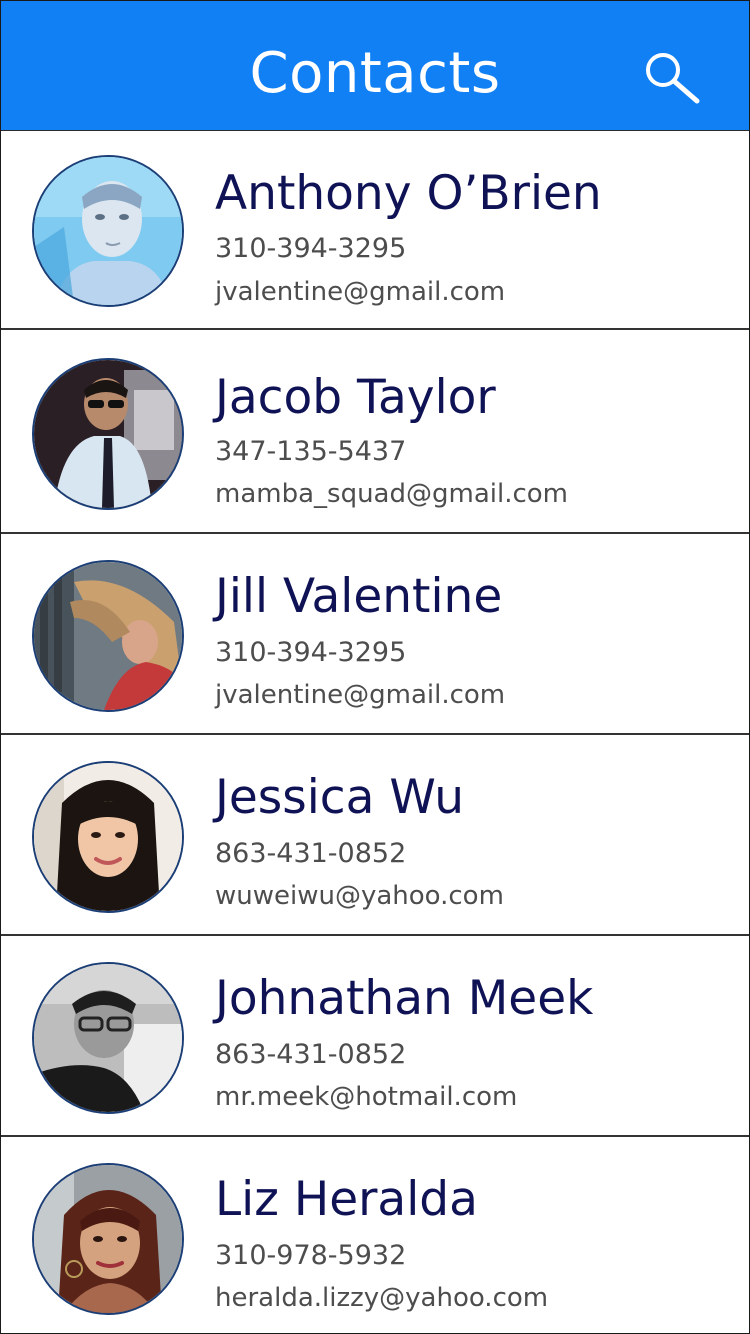  Describe the element at coordinates (408, 193) in the screenshot. I see `contact-name: Anthony O’Brien` at that location.